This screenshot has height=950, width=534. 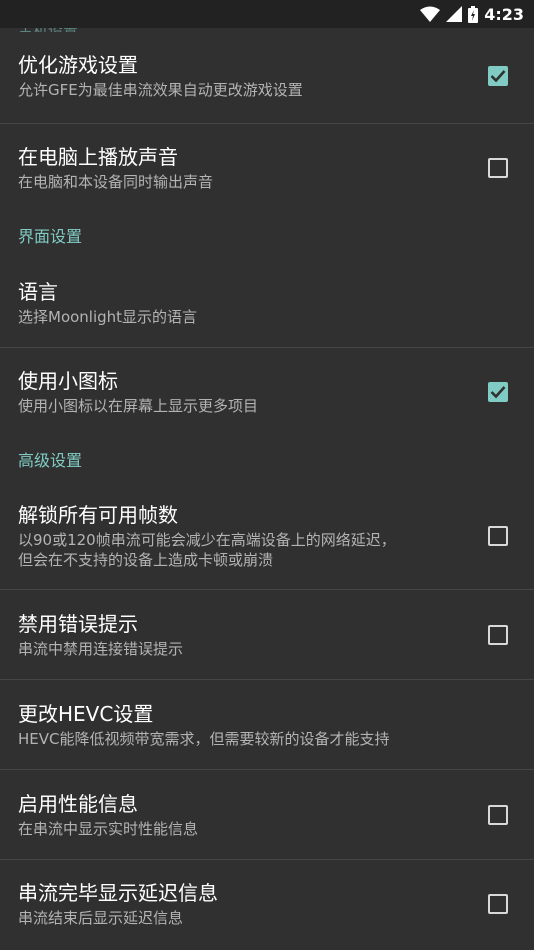 I want to click on category-header-ui: 界面设置, so click(x=50, y=236).